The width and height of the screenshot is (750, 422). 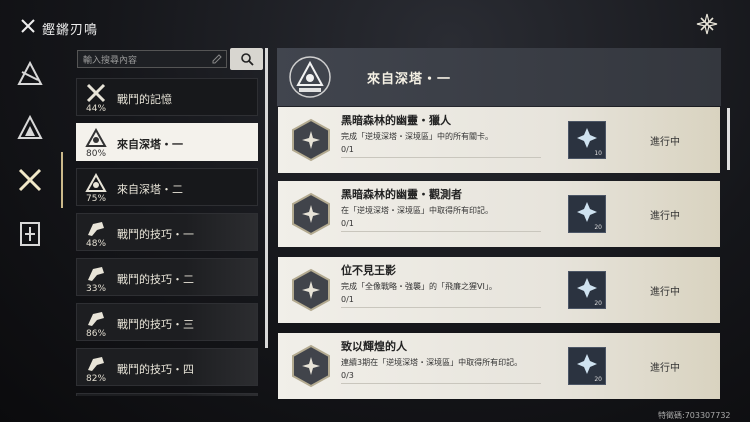 I want to click on search-input: 輸入搜尋內容, so click(x=152, y=59).